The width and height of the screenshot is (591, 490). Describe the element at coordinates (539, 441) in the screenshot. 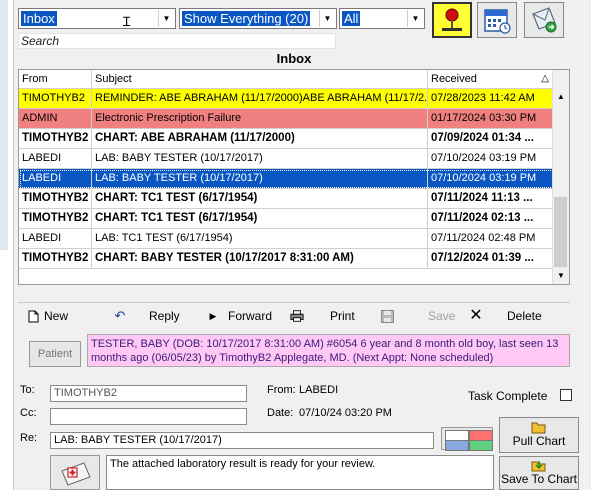

I see `pull-chart-label: Pull Chart` at that location.